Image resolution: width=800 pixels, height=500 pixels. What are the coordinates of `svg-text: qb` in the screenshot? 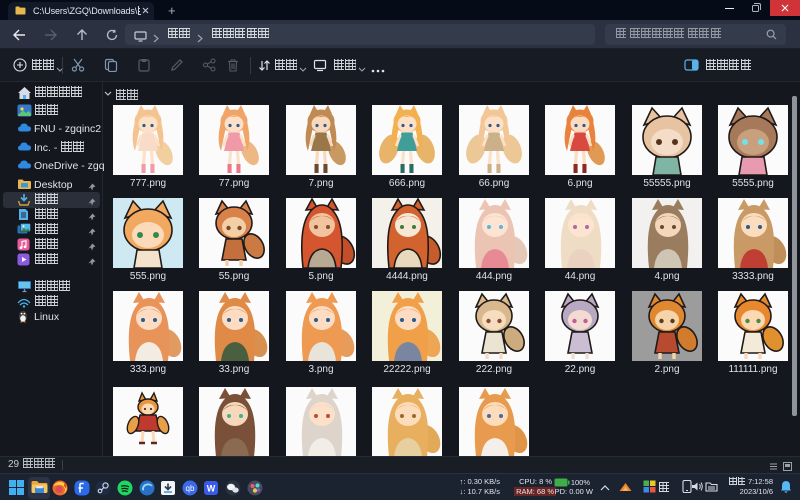 It's located at (189, 488).